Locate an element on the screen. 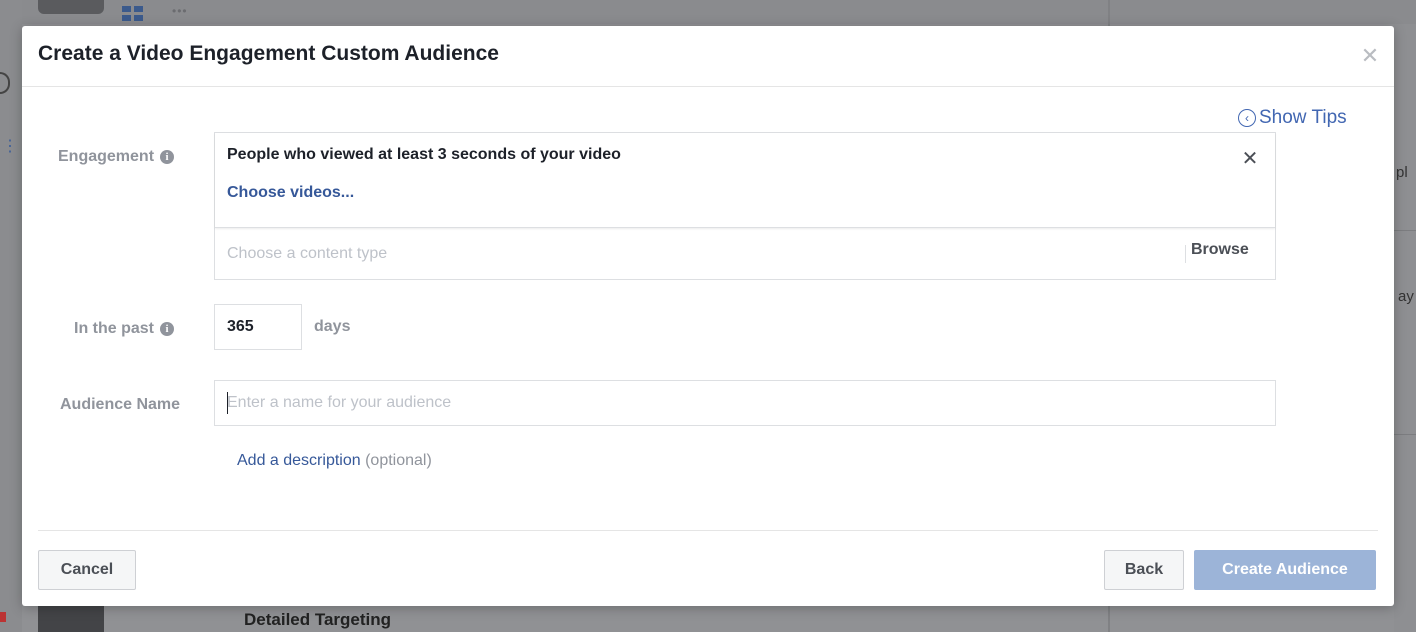 Image resolution: width=1416 pixels, height=632 pixels. background-detailed-targeting-heading: Detailed Targeting is located at coordinates (318, 619).